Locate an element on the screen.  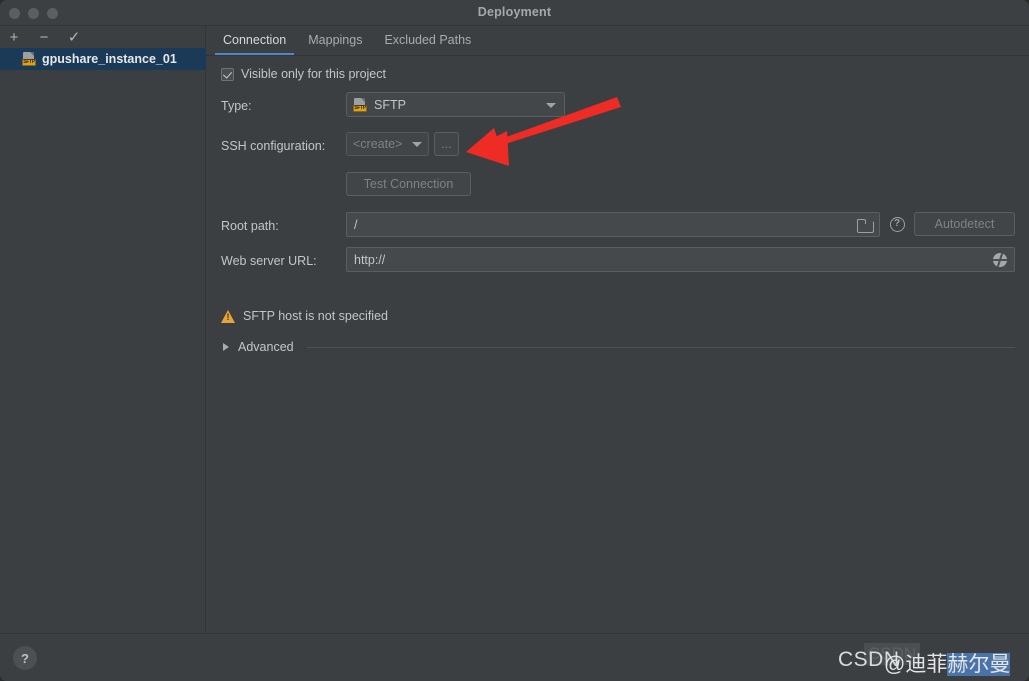
window-title: Deployment is located at coordinates (514, 12).